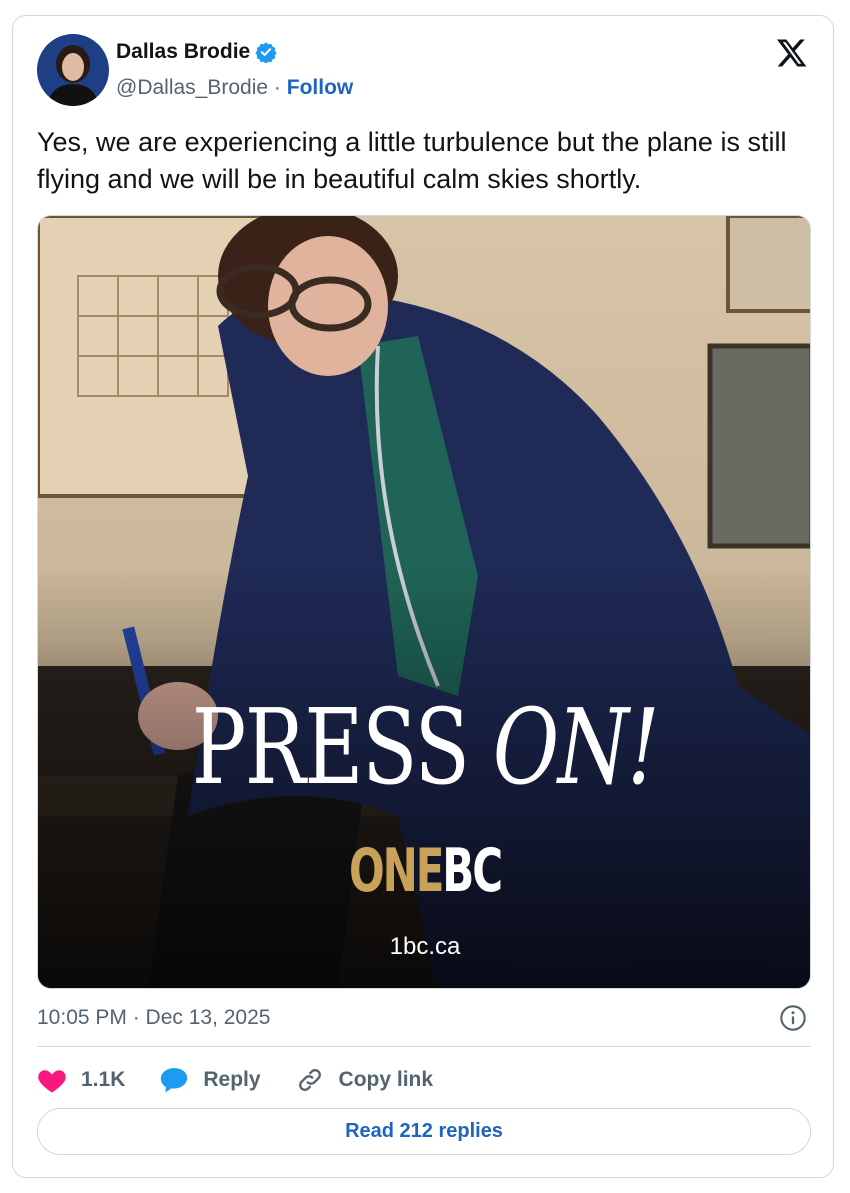 Image resolution: width=850 pixels, height=1193 pixels. I want to click on headline-main: PRESS, so click(342, 747).